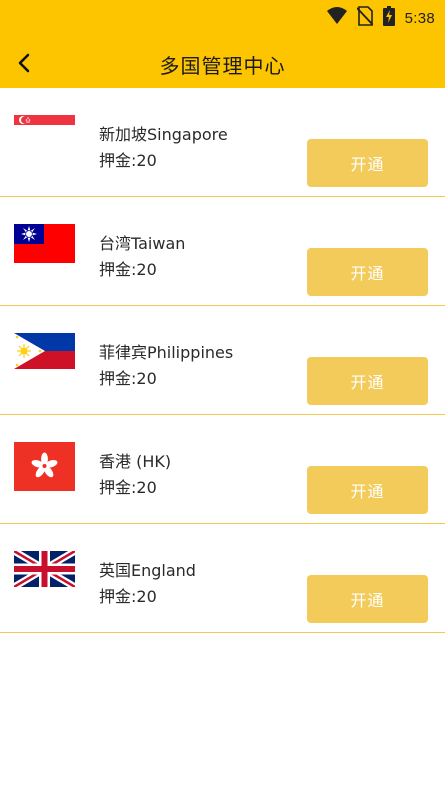 This screenshot has width=445, height=798. I want to click on list-item: 菲律宾Philippines 押金:20 开通, so click(222, 360).